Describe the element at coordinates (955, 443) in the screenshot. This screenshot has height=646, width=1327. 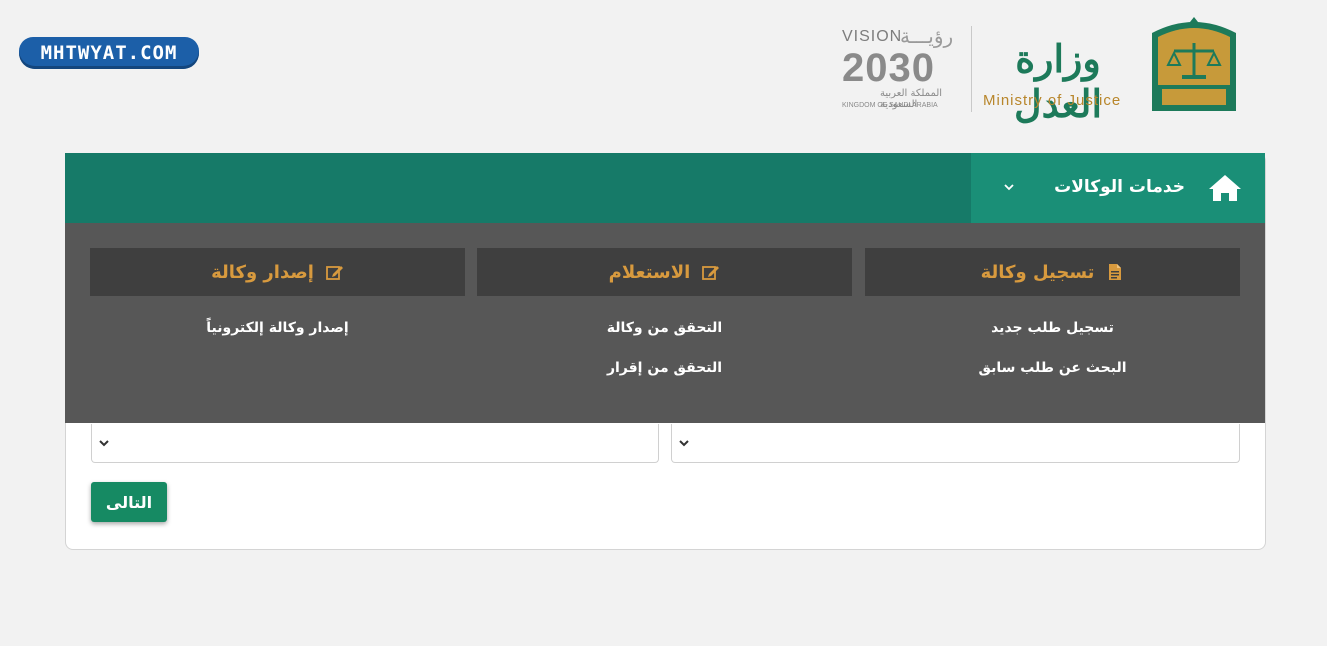
I see `select-field-right` at that location.